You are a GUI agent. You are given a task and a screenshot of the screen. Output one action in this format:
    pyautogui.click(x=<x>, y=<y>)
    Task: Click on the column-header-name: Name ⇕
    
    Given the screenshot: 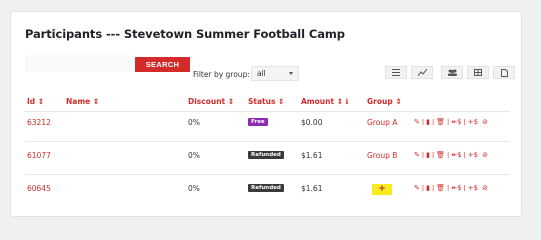 What is the action you would take?
    pyautogui.click(x=82, y=101)
    